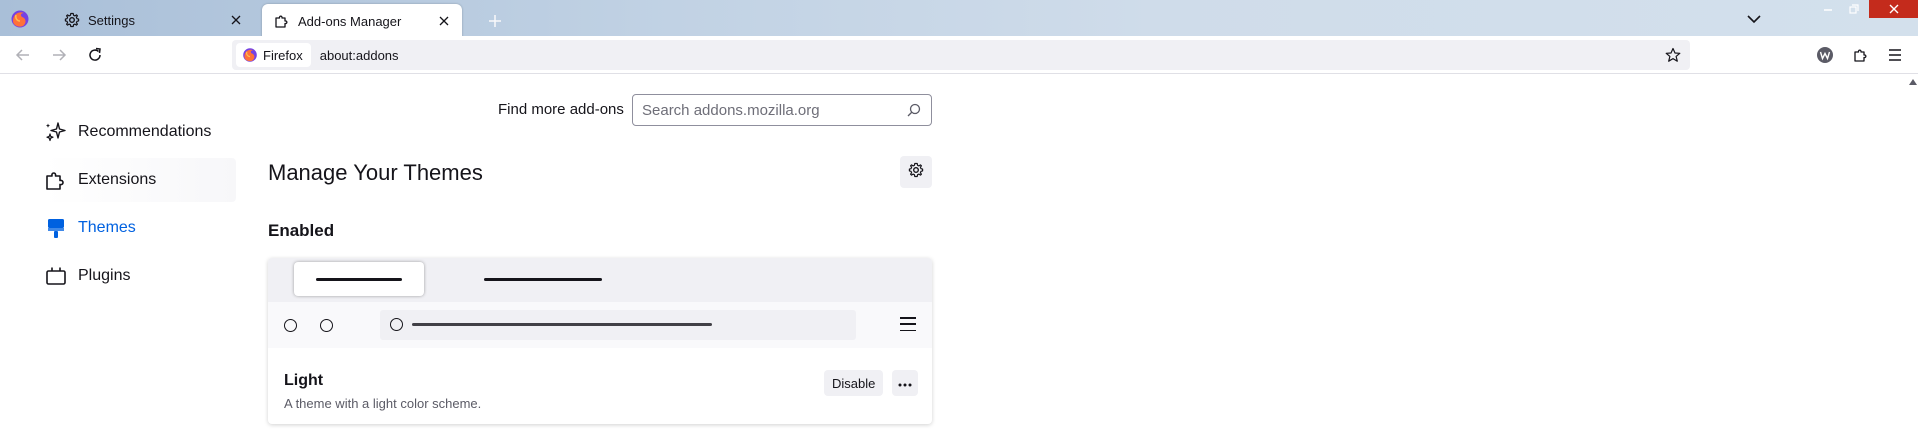  I want to click on sidebar-item-plugins: Plugins, so click(140, 276).